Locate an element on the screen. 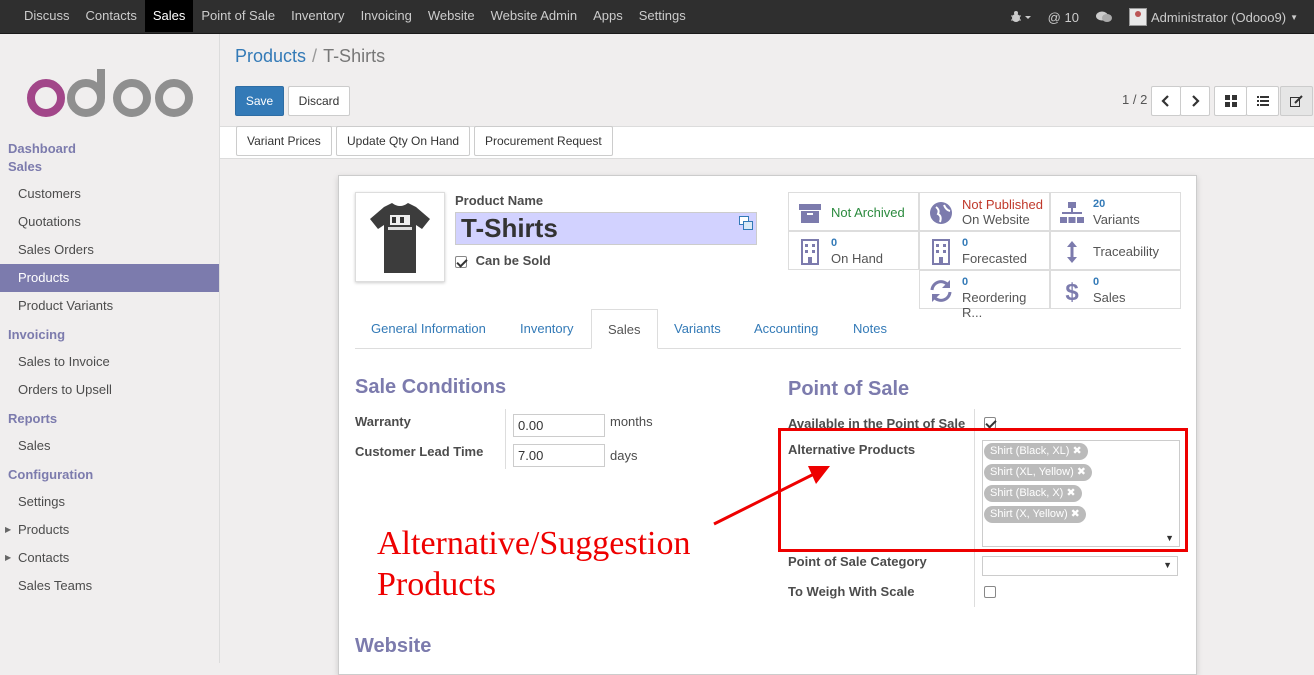 Image resolution: width=1314 pixels, height=675 pixels. variants-button: 20 Variants is located at coordinates (1115, 211).